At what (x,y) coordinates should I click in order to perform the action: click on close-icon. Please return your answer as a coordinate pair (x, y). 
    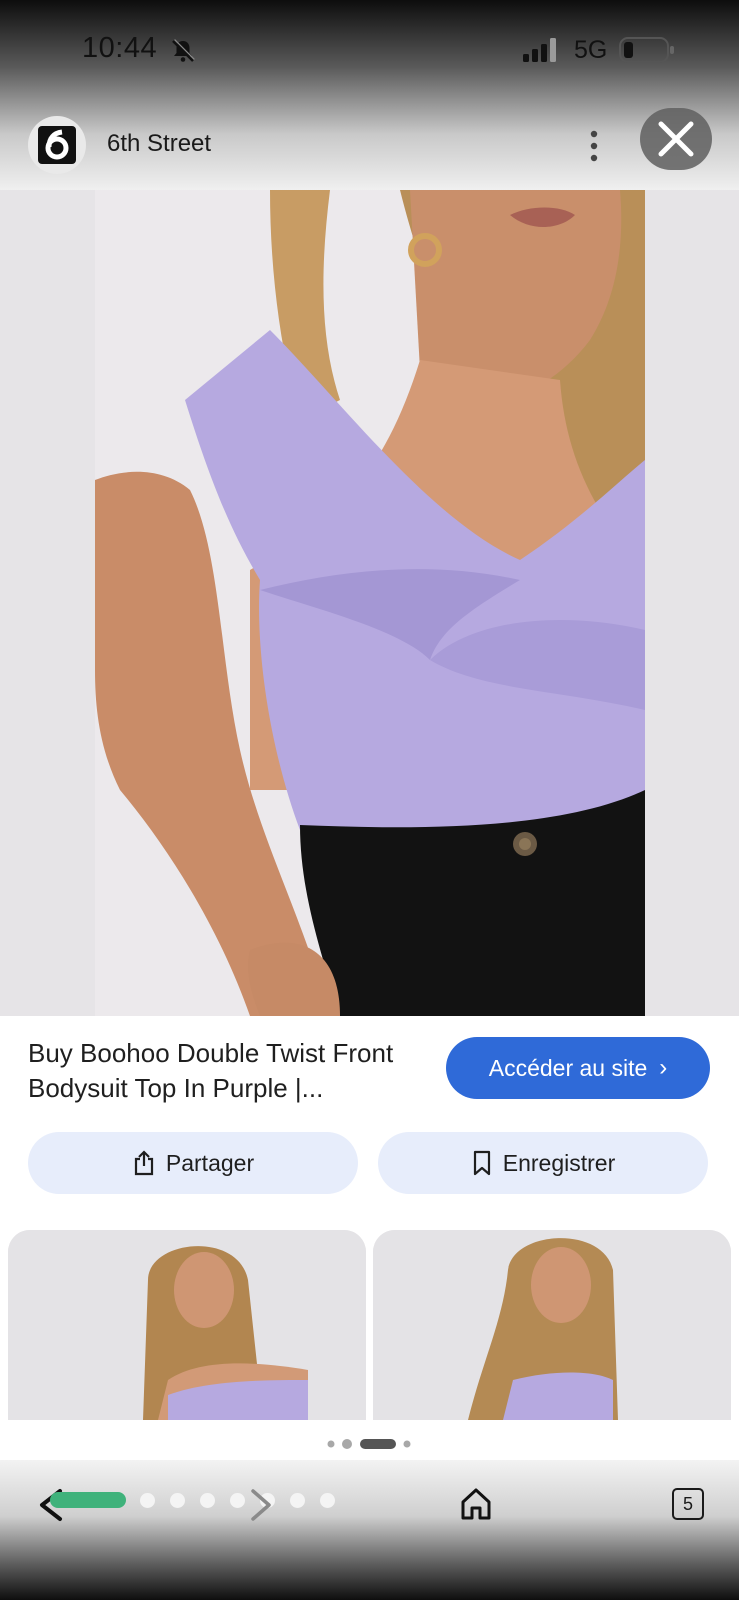
    Looking at the image, I should click on (676, 139).